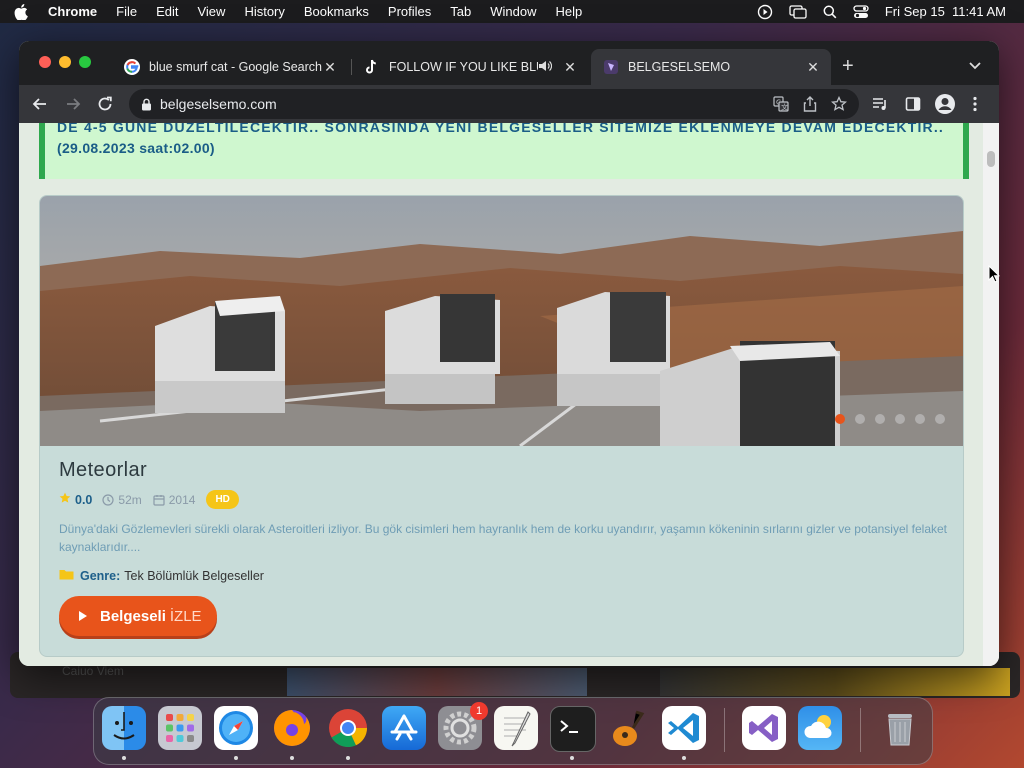 This screenshot has height=768, width=1024. Describe the element at coordinates (194, 576) in the screenshot. I see `genre-value: Tek Bölümlük Belgeseller` at that location.